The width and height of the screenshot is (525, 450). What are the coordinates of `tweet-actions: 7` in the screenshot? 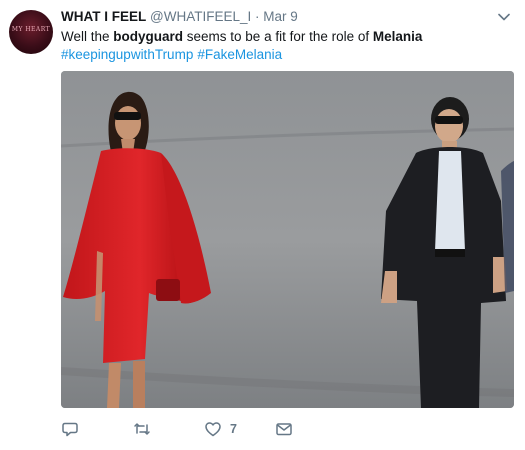 It's located at (291, 429).